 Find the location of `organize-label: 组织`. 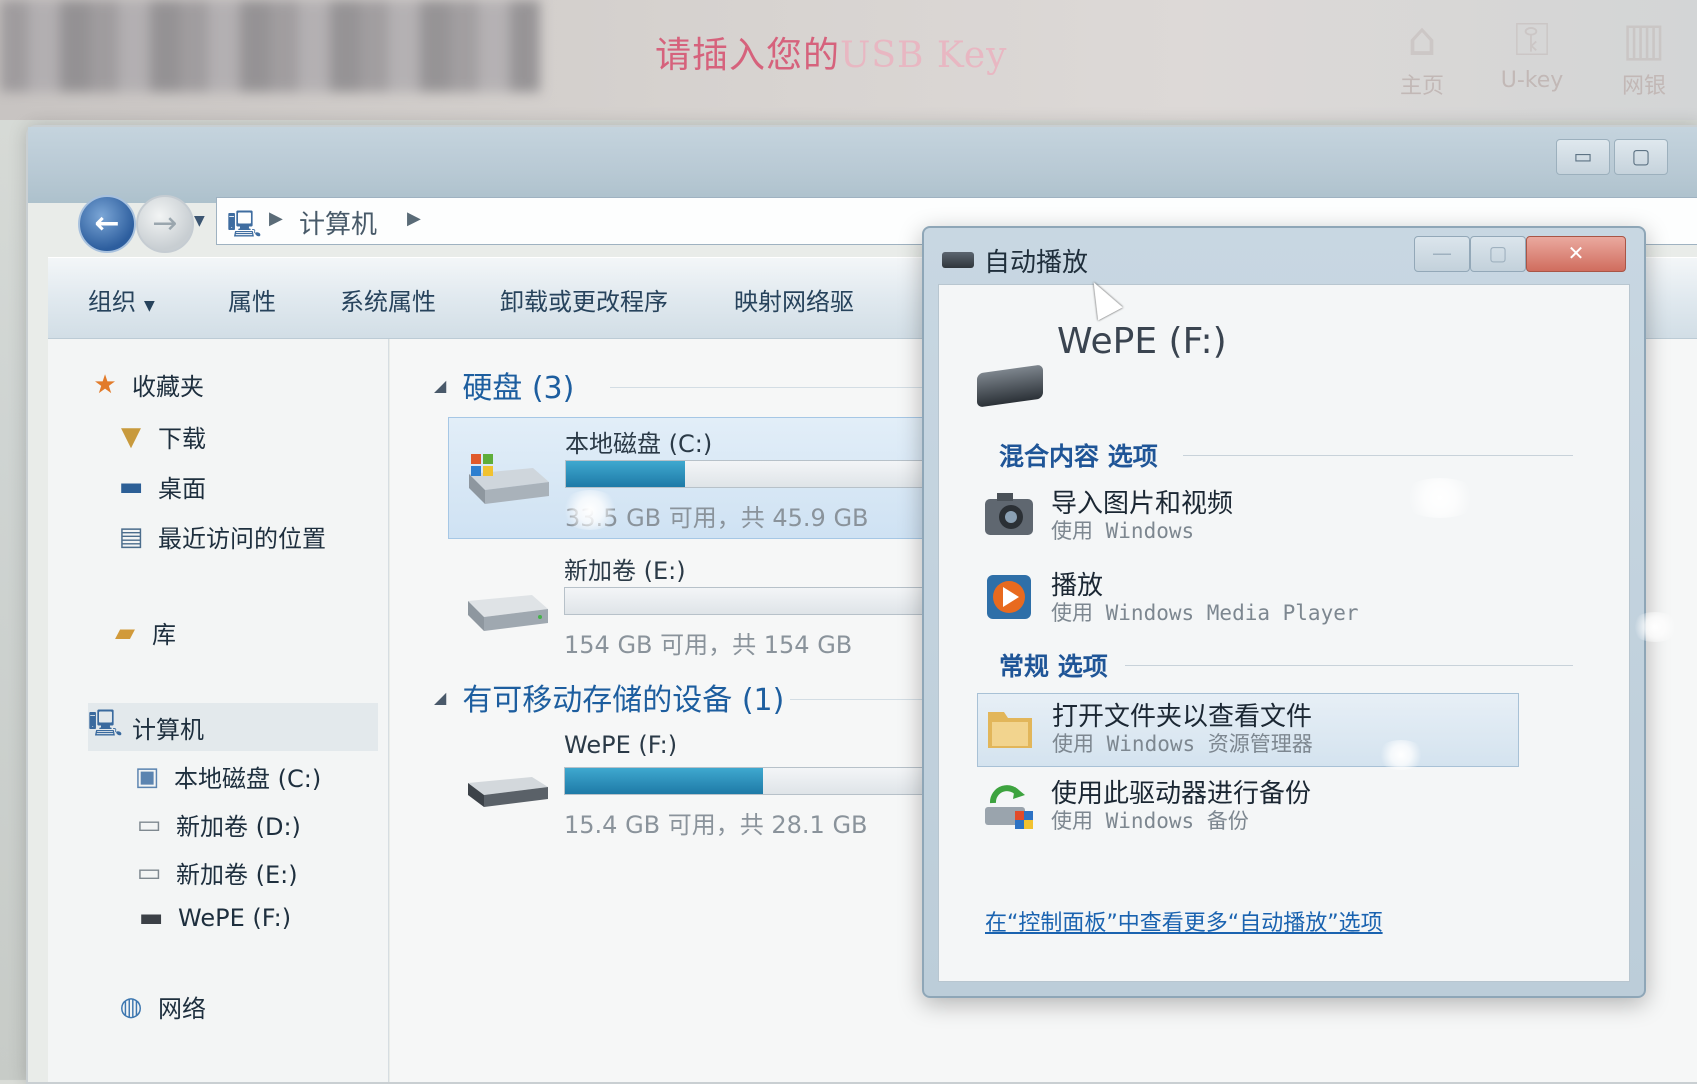

organize-label: 组织 is located at coordinates (112, 302).